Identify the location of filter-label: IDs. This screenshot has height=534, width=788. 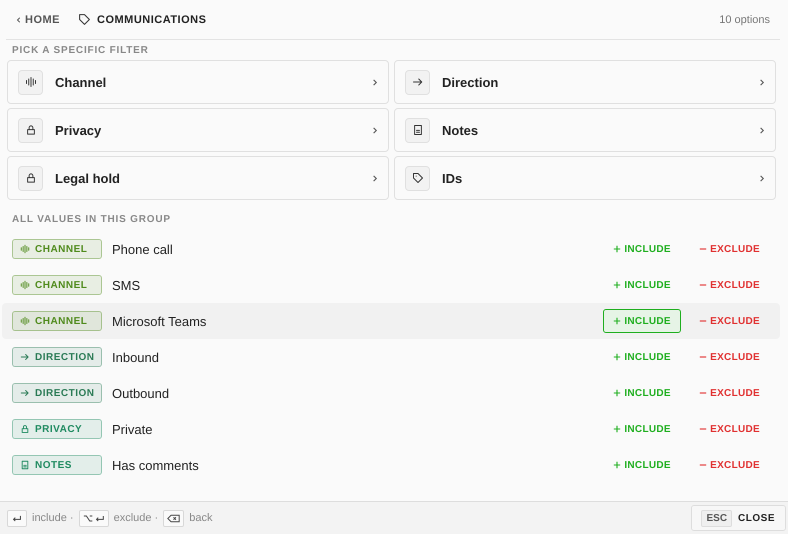
(453, 178).